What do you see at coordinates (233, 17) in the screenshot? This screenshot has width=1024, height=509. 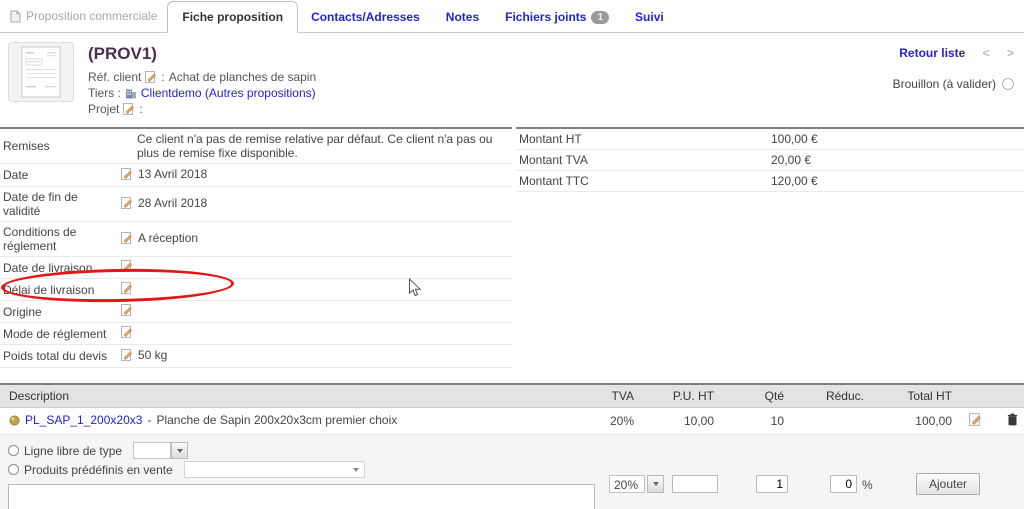 I see `tab-fiche-proposition: Fiche proposition` at bounding box center [233, 17].